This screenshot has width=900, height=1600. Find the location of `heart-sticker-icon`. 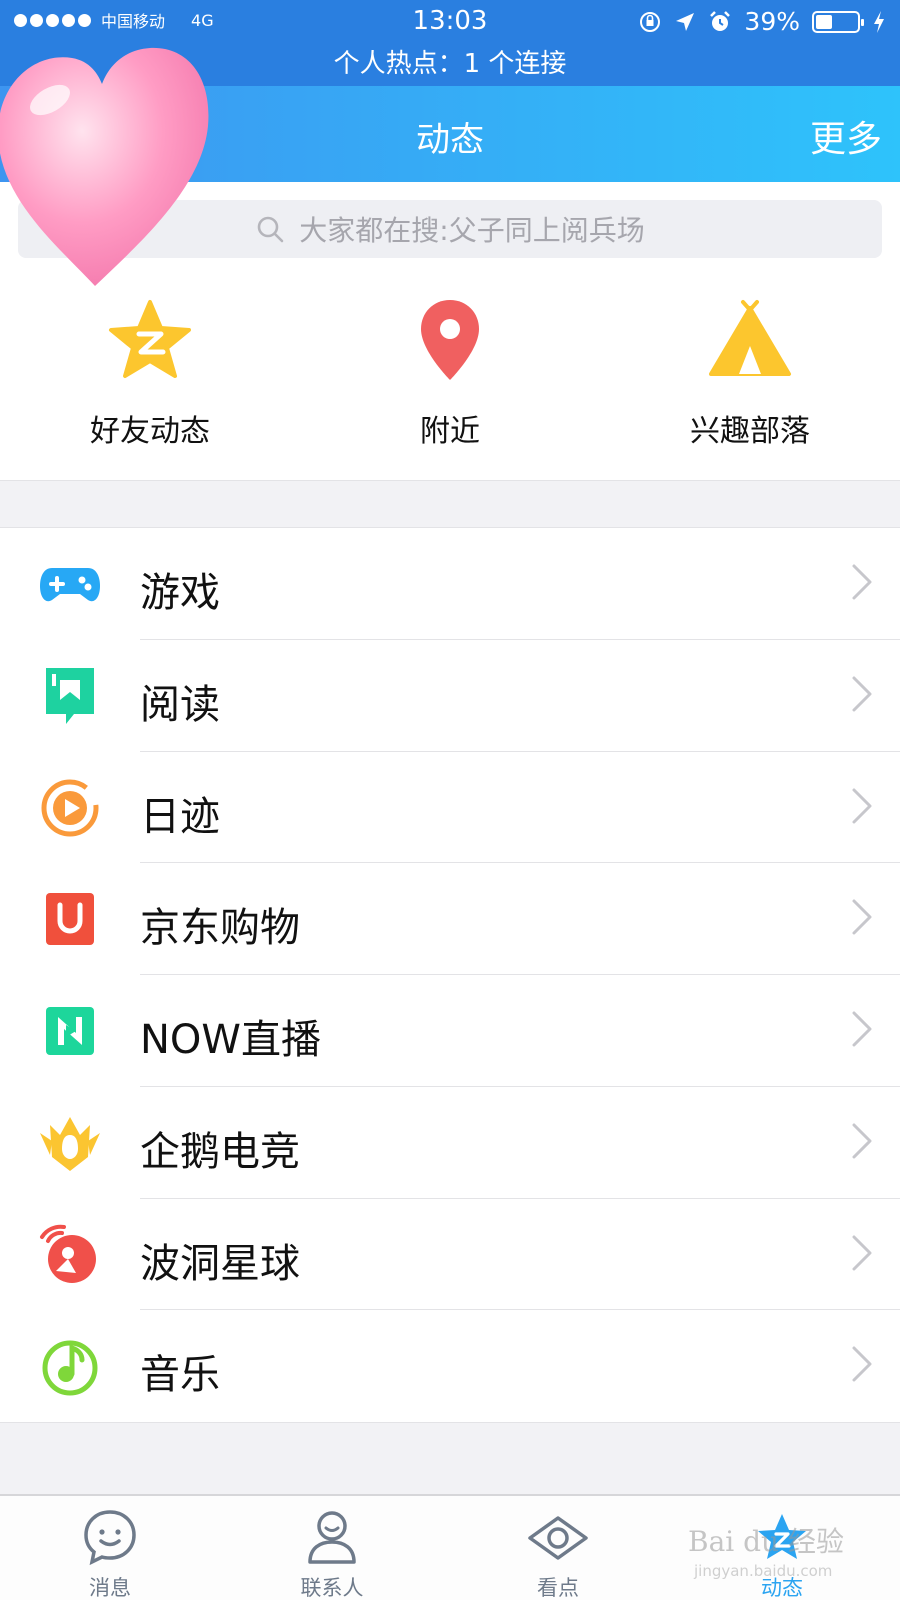

heart-sticker-icon is located at coordinates (104, 166).